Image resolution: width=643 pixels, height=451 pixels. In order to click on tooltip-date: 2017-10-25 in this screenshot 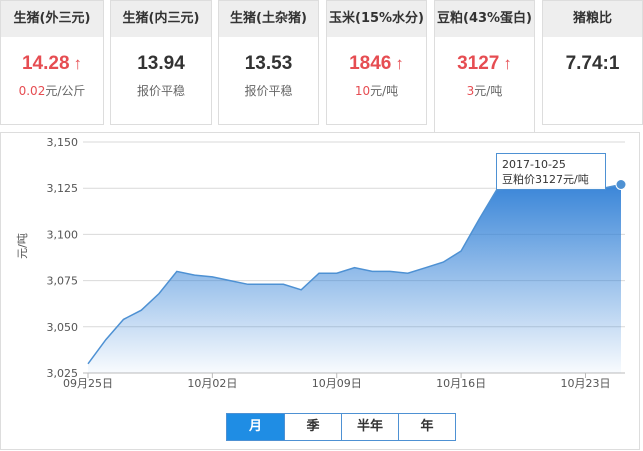, I will do `click(534, 164)`.